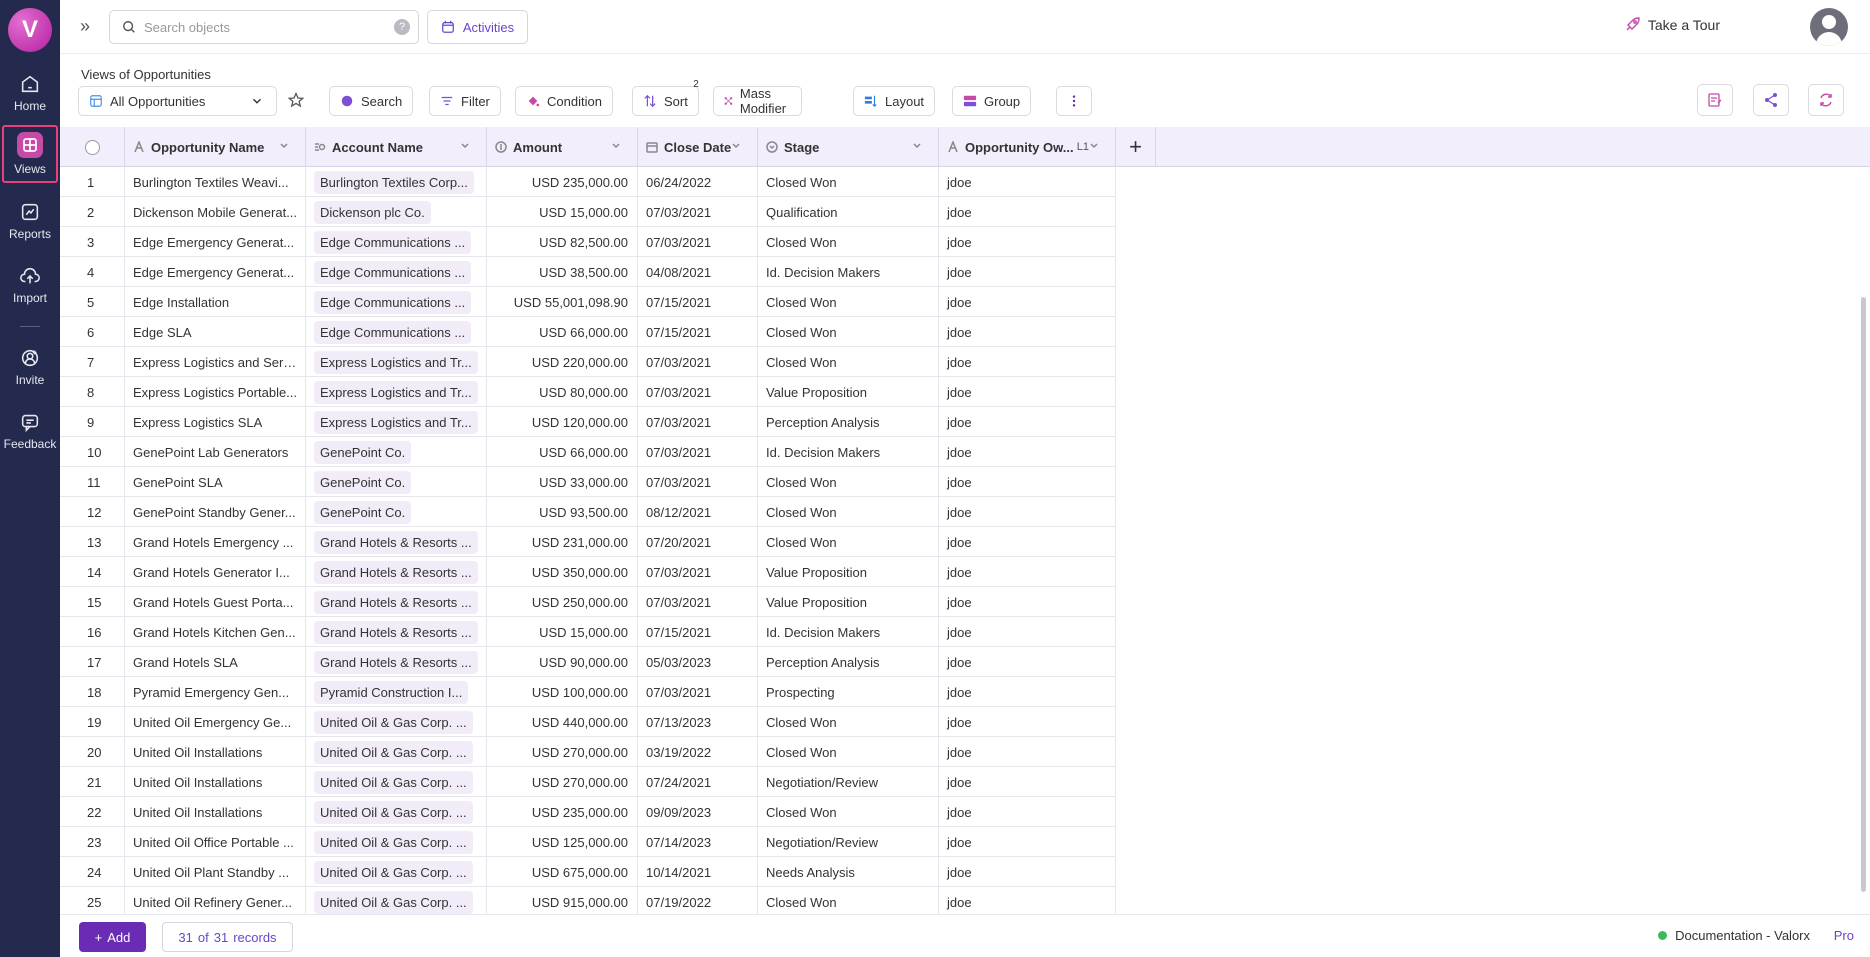  I want to click on select-all-checkbox, so click(92, 147).